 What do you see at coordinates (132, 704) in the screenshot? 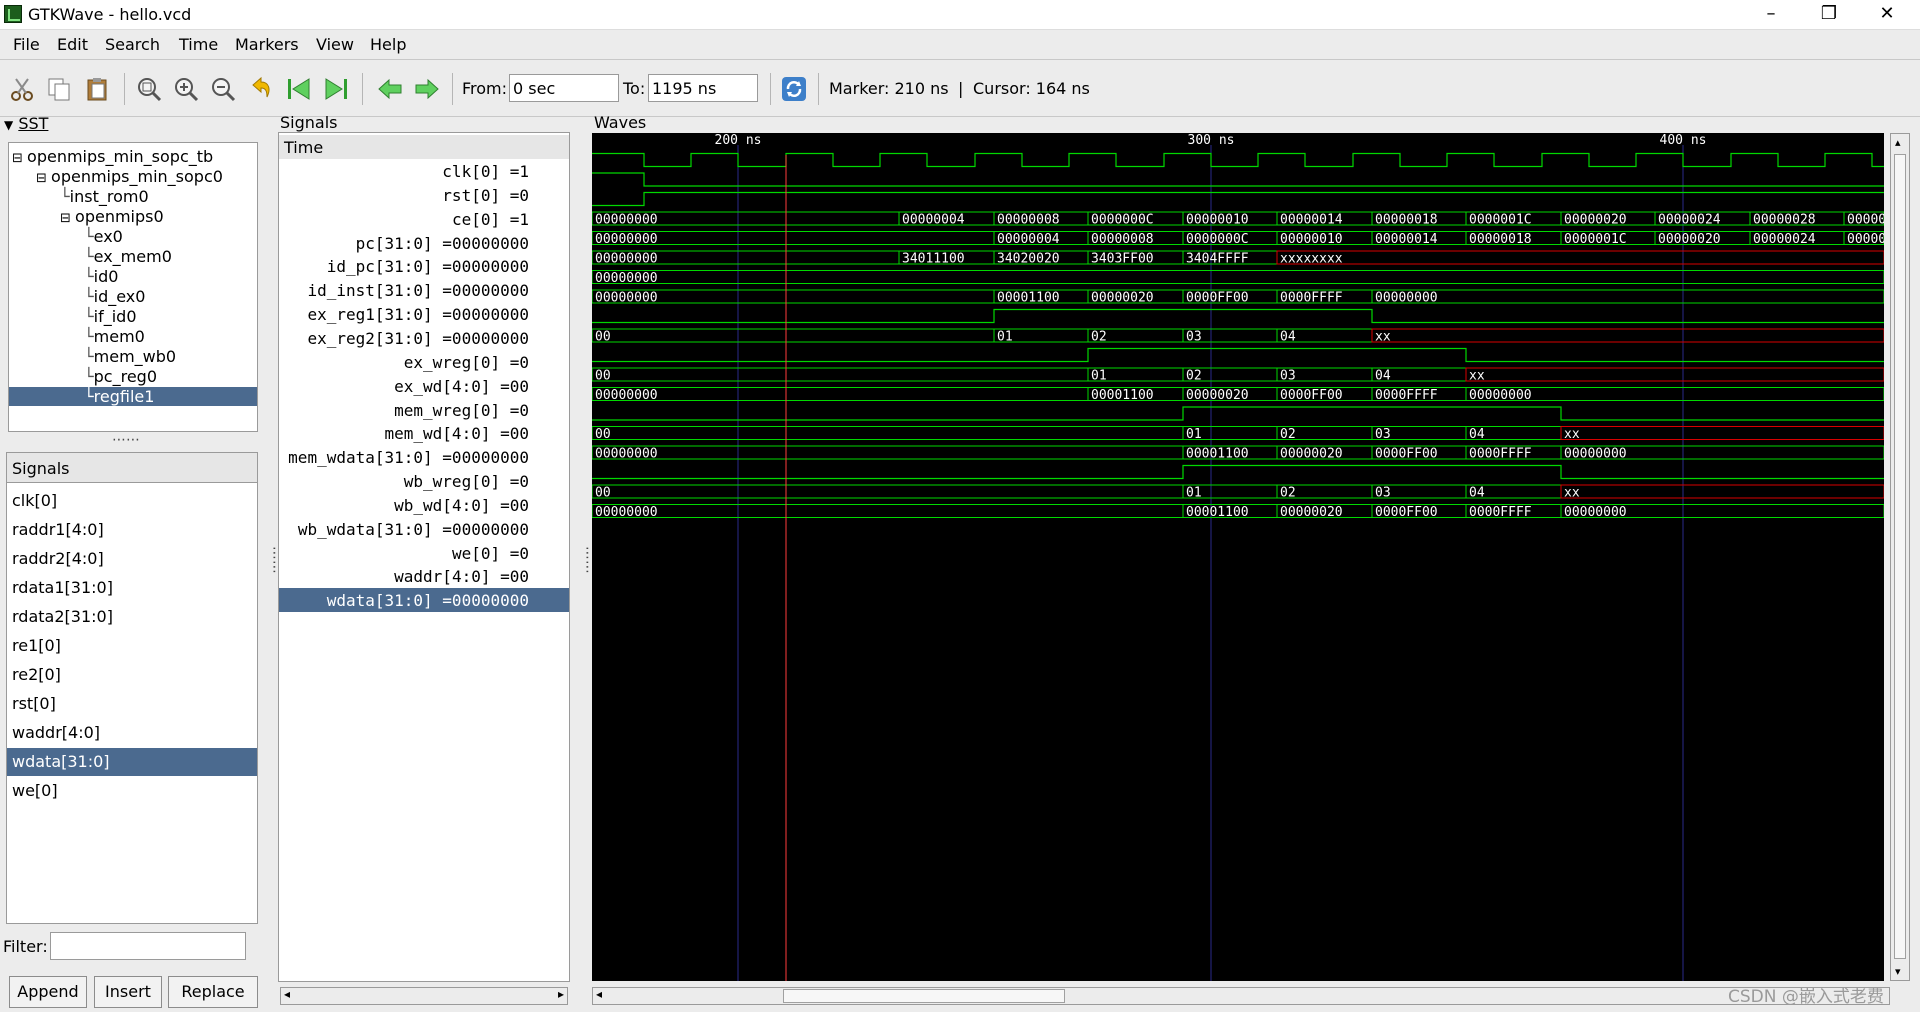
I see `signal-list-item: rst[0]` at bounding box center [132, 704].